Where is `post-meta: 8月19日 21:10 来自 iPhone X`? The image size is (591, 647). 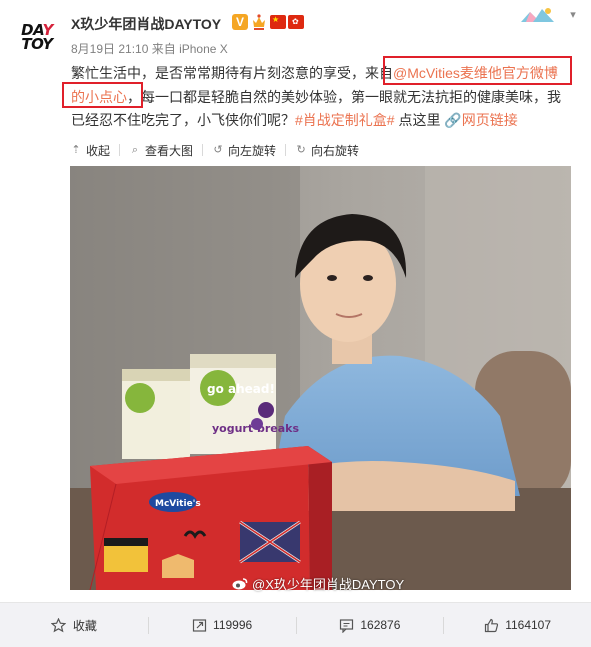
post-meta: 8月19日 21:10 来自 iPhone X is located at coordinates (149, 48).